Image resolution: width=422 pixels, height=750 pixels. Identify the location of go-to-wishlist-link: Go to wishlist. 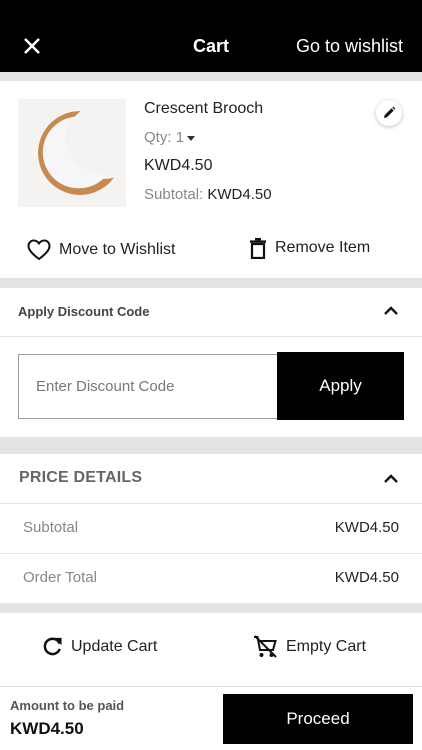
(349, 46).